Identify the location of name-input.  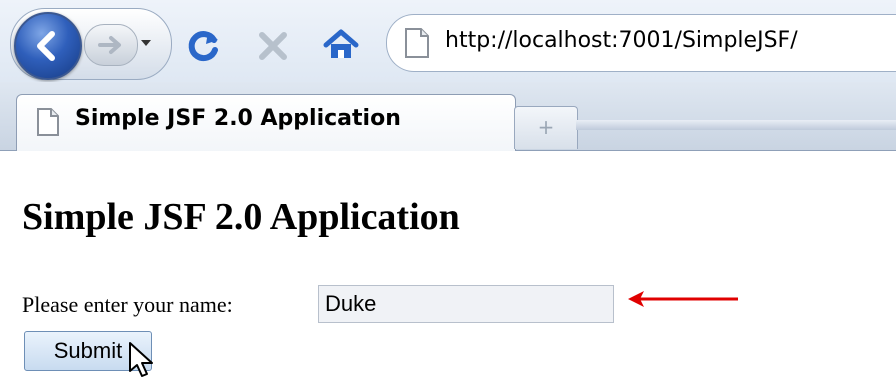
(466, 304).